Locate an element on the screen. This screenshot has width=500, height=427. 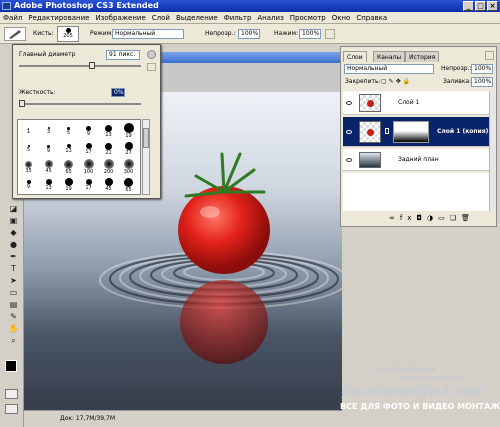
menu-window: Окно is located at coordinates (341, 18).